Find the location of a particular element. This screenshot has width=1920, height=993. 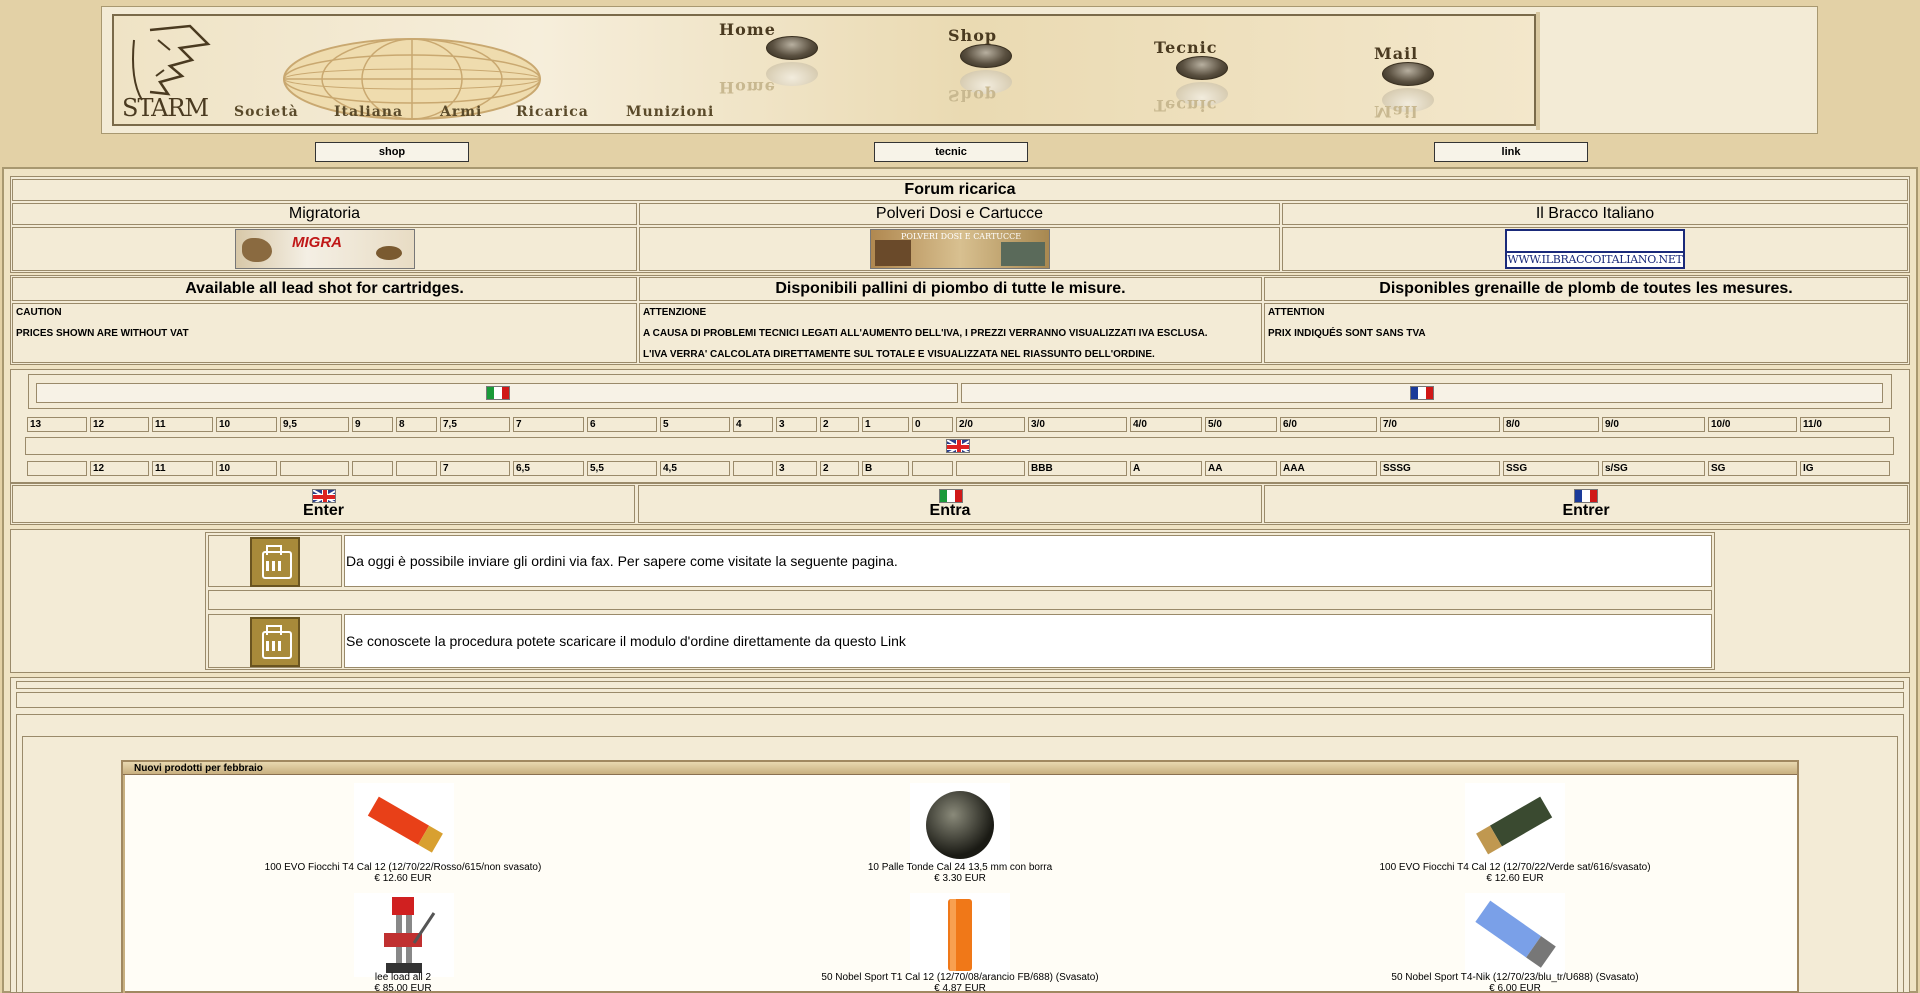

red-shotshell-icon is located at coordinates (405, 824).